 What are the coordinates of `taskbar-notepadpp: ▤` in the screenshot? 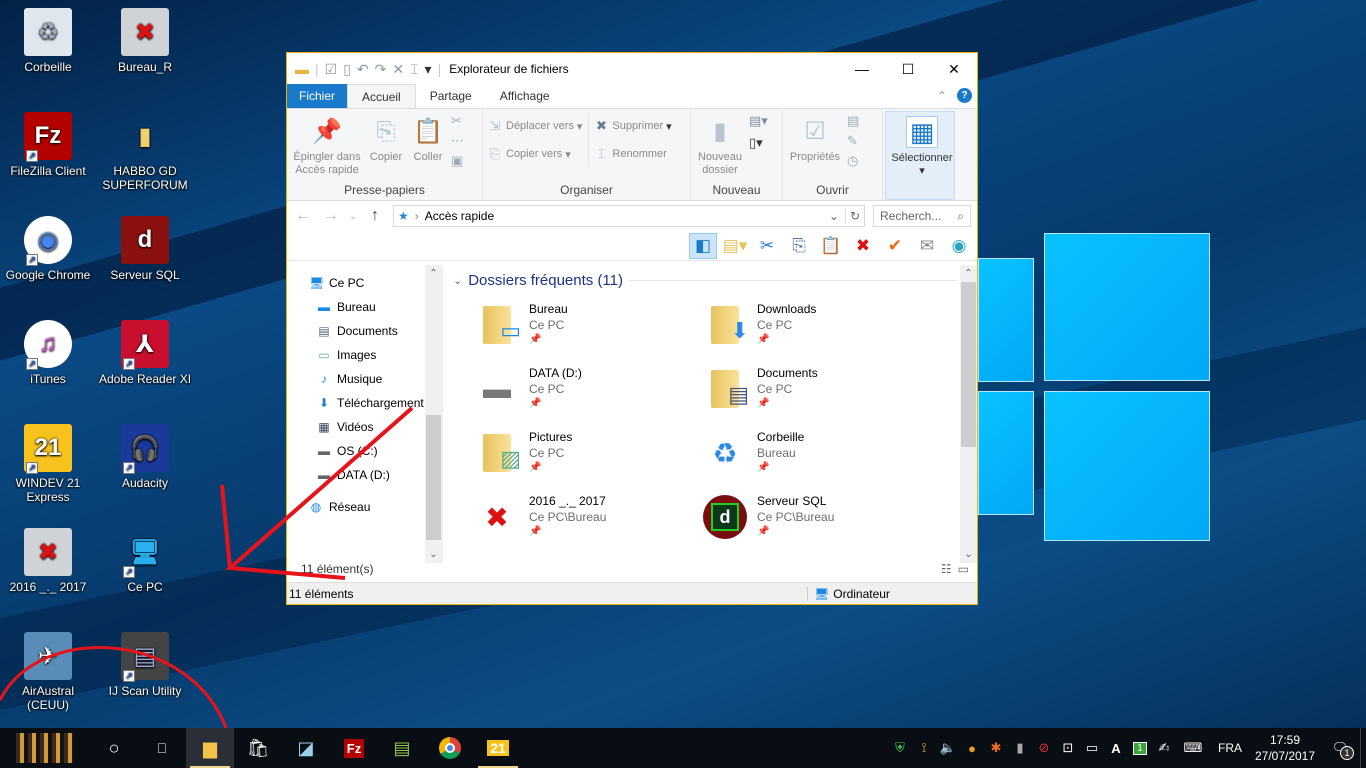 It's located at (402, 748).